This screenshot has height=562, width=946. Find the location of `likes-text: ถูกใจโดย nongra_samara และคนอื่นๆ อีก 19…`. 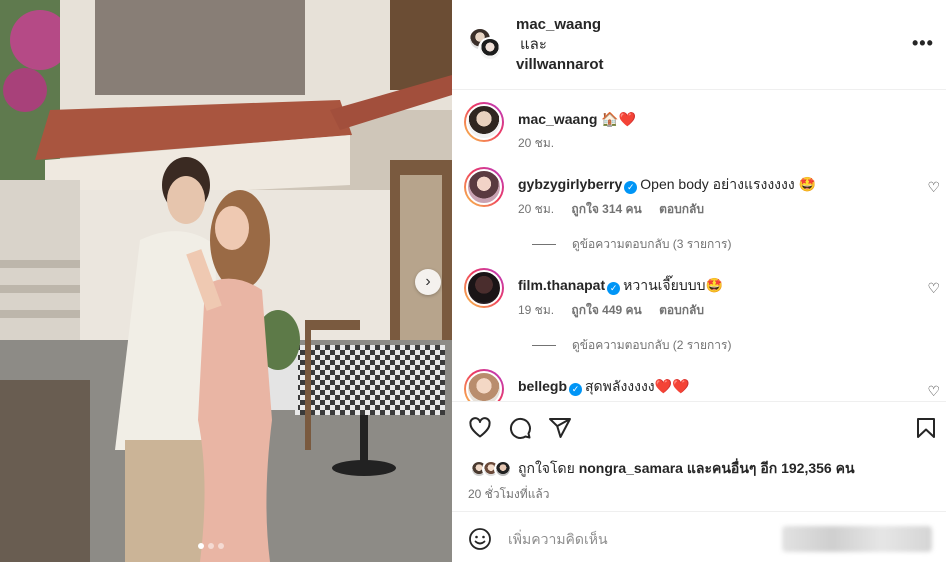

likes-text: ถูกใจโดย nongra_samara และคนอื่นๆ อีก 19… is located at coordinates (686, 469).